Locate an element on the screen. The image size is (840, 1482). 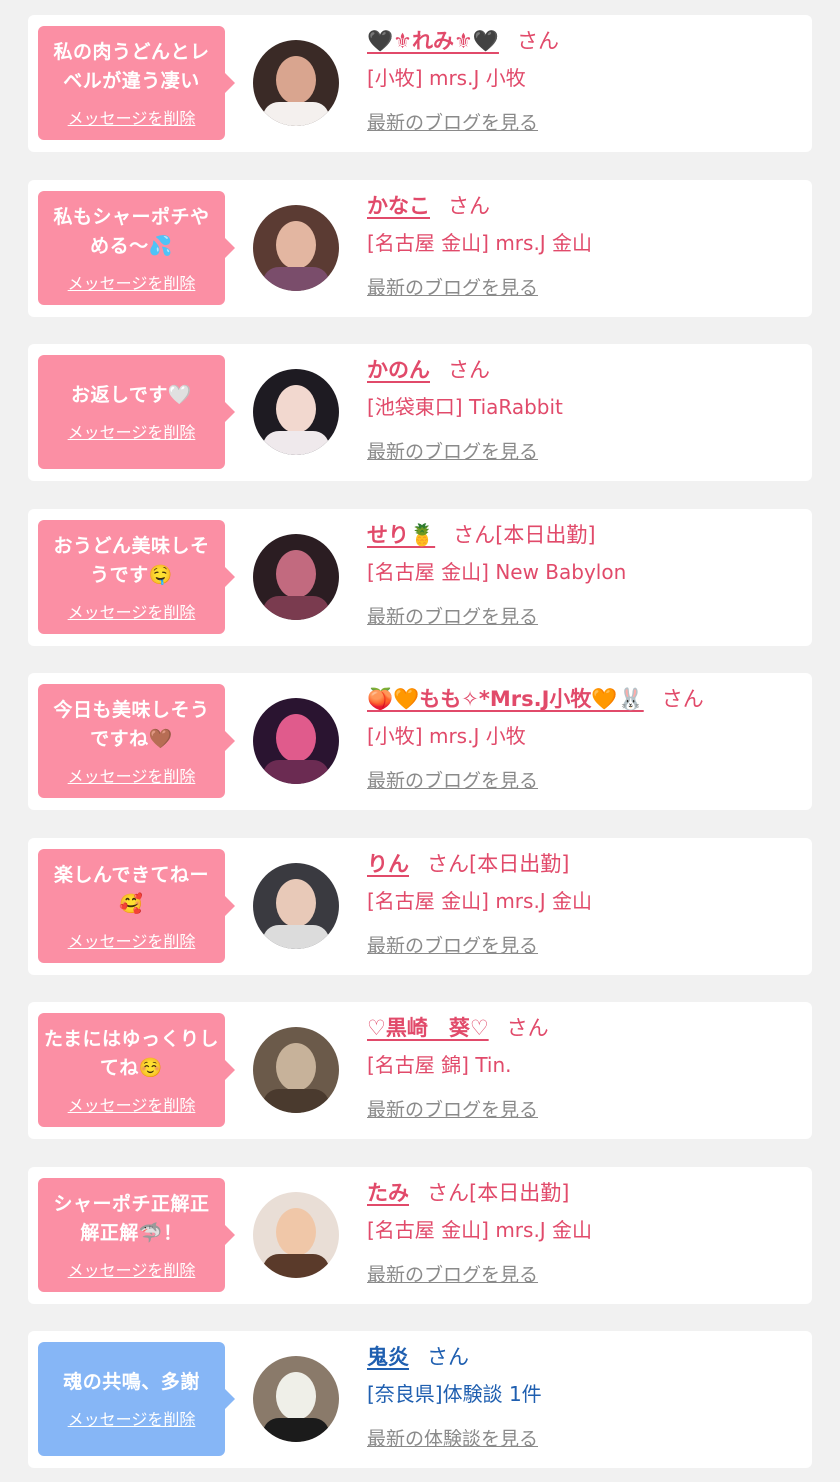
sender-name-link: かのん is located at coordinates (398, 370).